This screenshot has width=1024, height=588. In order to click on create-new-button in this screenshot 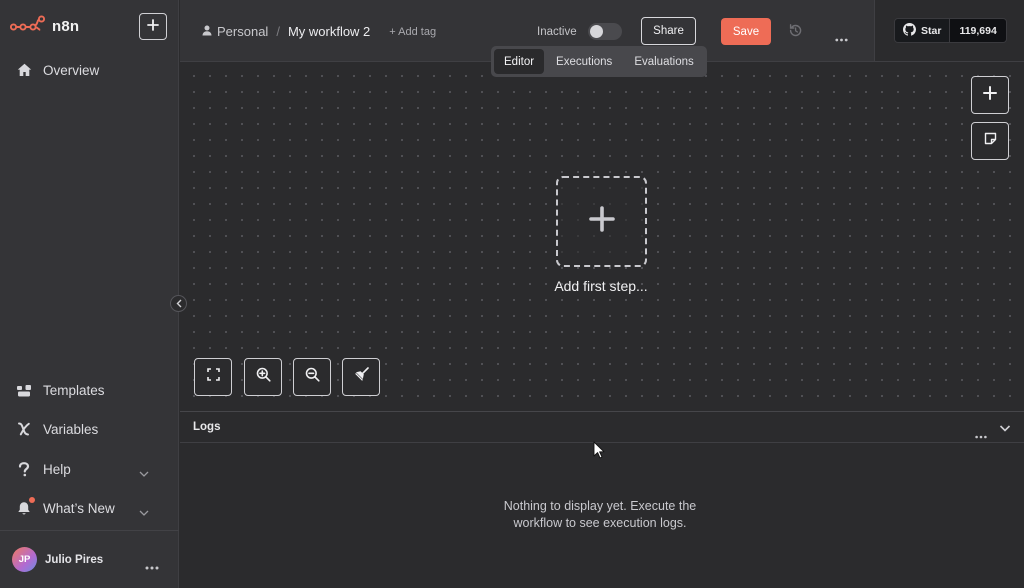, I will do `click(153, 26)`.